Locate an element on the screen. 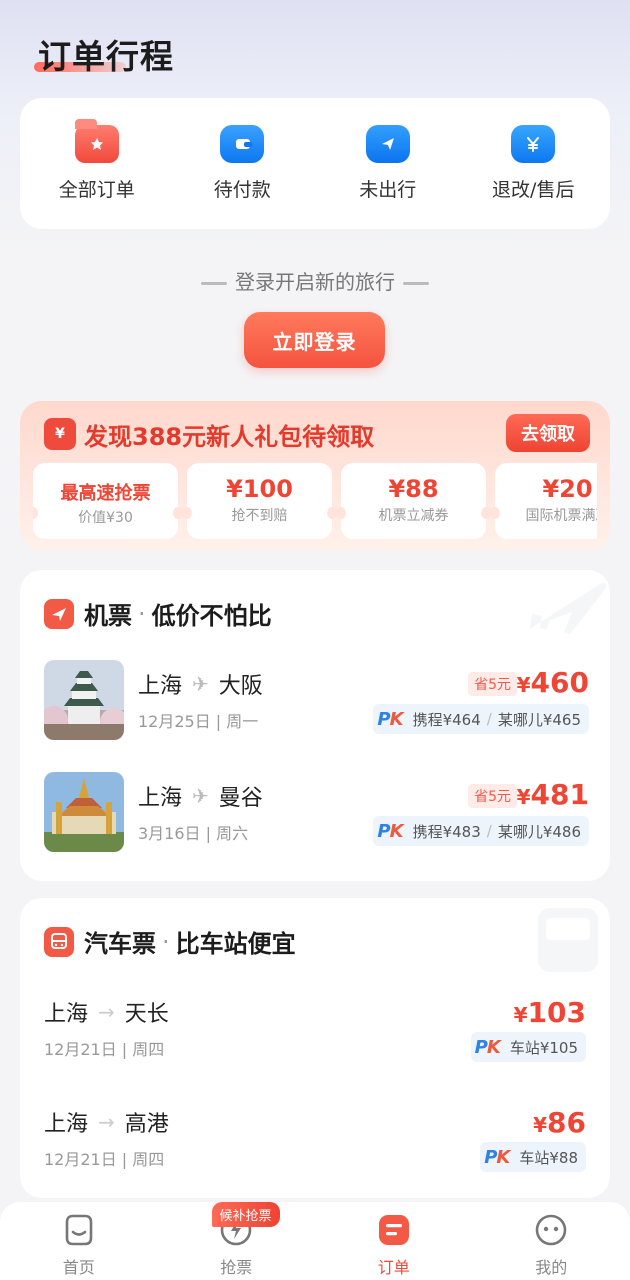  bangkok-temple-image is located at coordinates (84, 812).